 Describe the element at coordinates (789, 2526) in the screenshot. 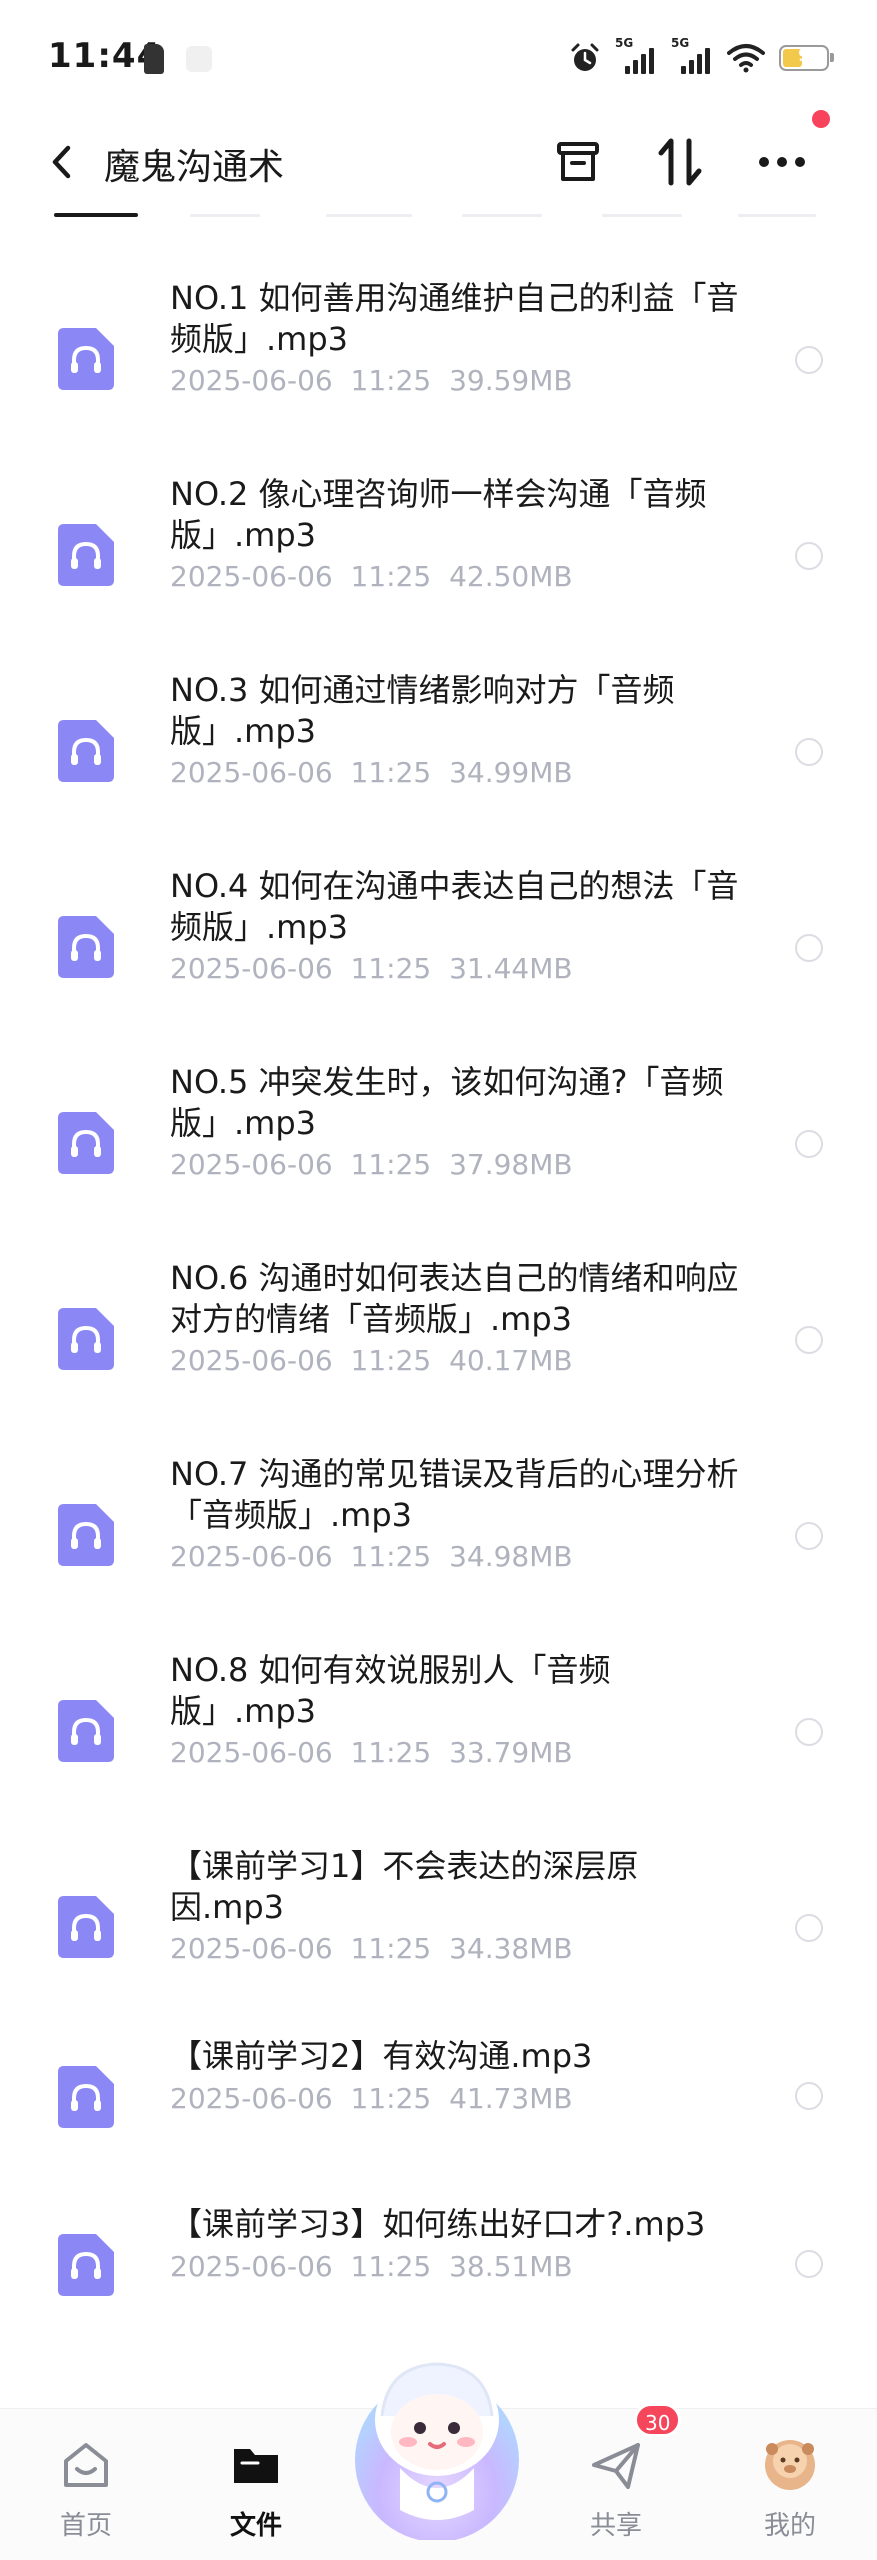

I see `nav-me-label: 我的` at that location.